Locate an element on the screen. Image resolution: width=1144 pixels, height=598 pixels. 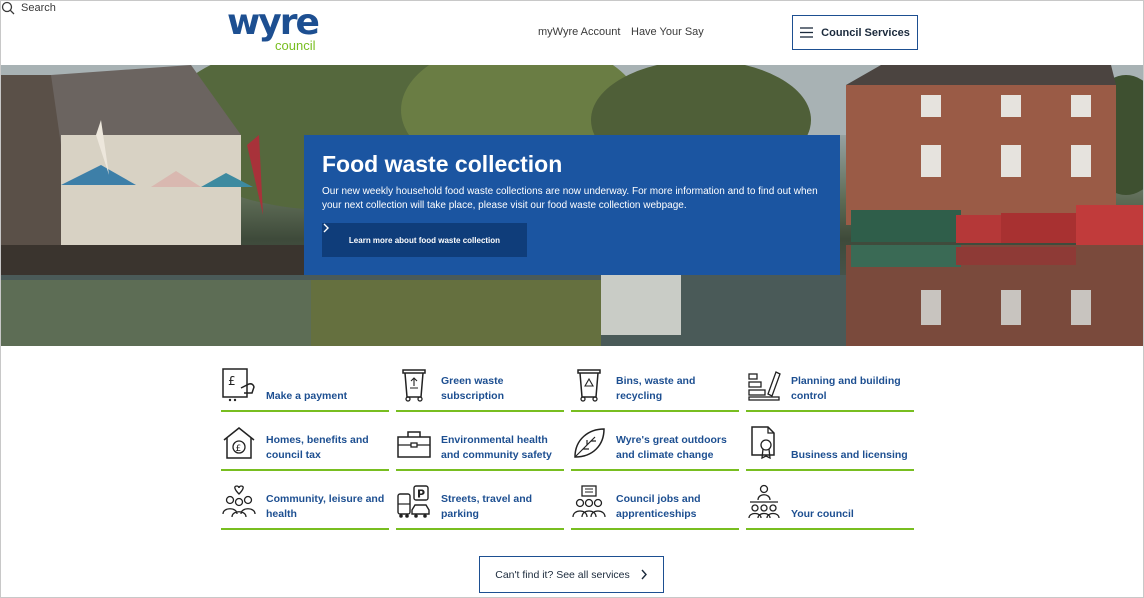
service-label: Make a payment is located at coordinates (307, 396).